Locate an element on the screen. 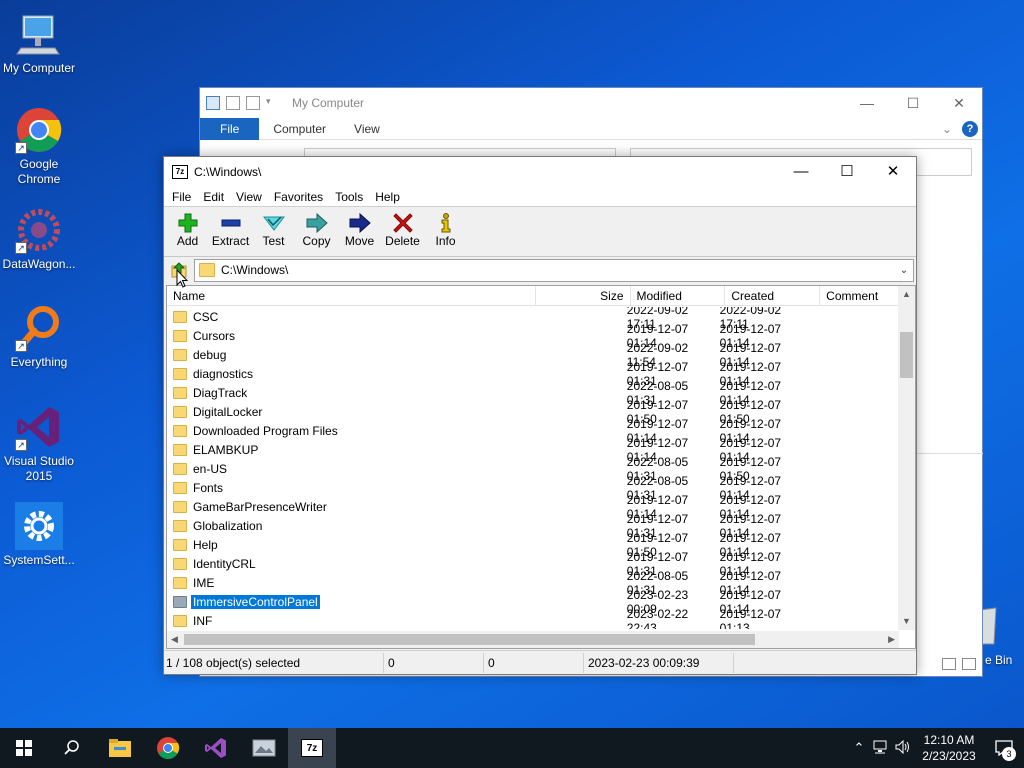 This screenshot has width=1024, height=768. notification-center-button: 3 is located at coordinates (1004, 748).